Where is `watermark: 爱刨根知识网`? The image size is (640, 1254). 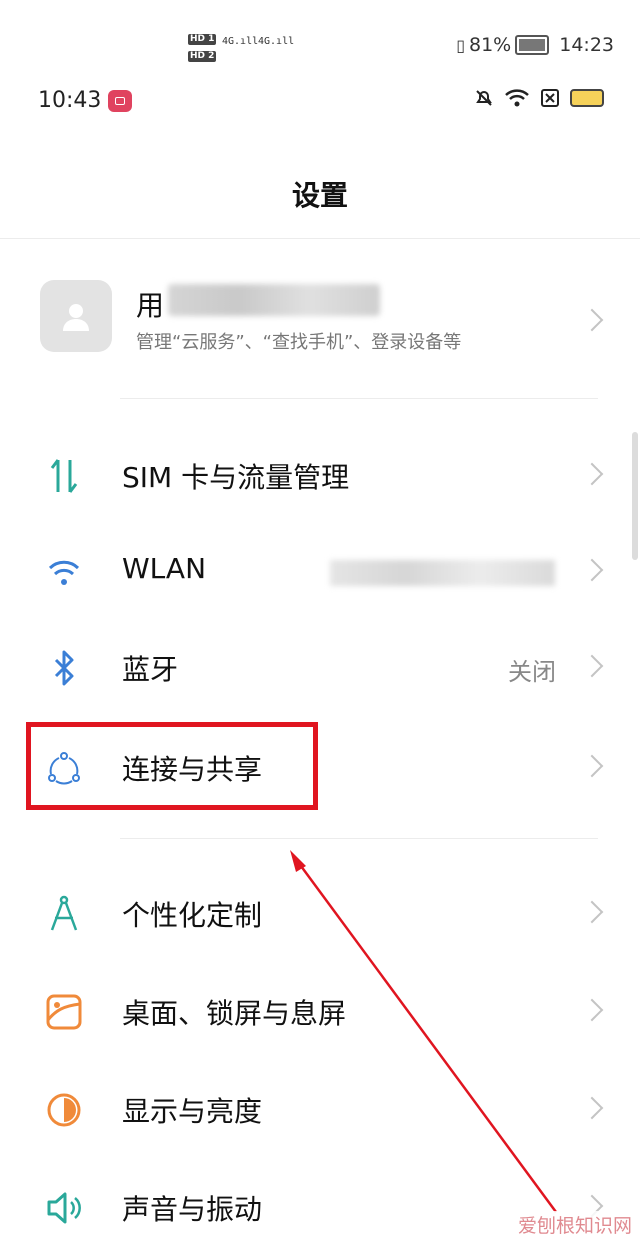 watermark: 爱刨根知识网 is located at coordinates (574, 1224).